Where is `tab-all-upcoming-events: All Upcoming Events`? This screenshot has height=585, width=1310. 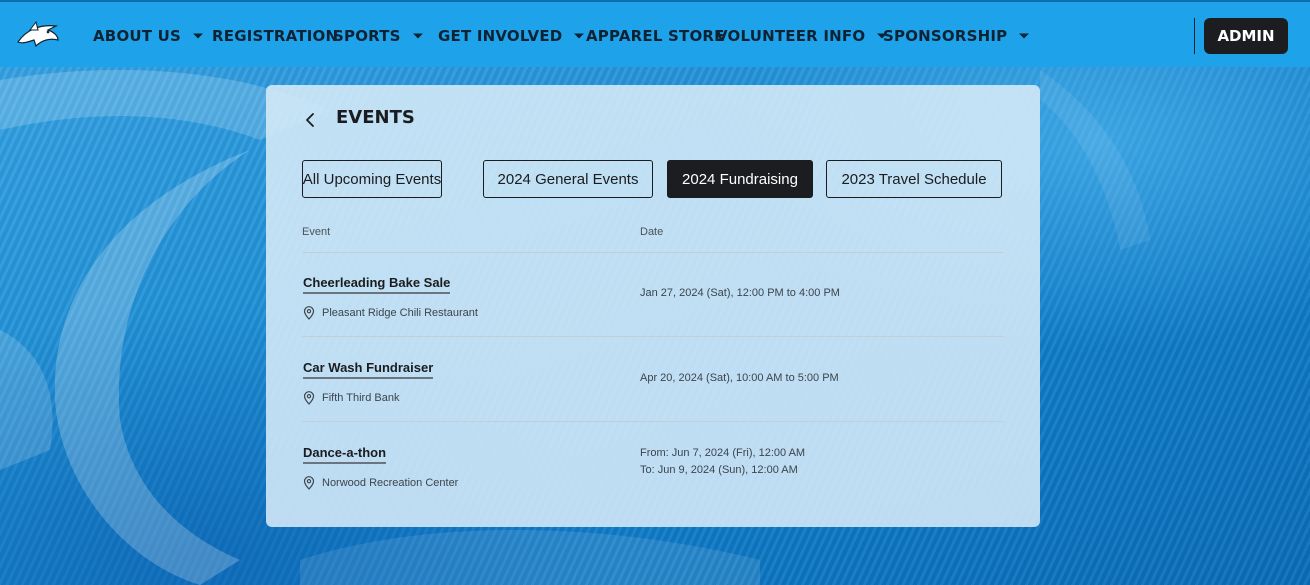
tab-all-upcoming-events: All Upcoming Events is located at coordinates (372, 179).